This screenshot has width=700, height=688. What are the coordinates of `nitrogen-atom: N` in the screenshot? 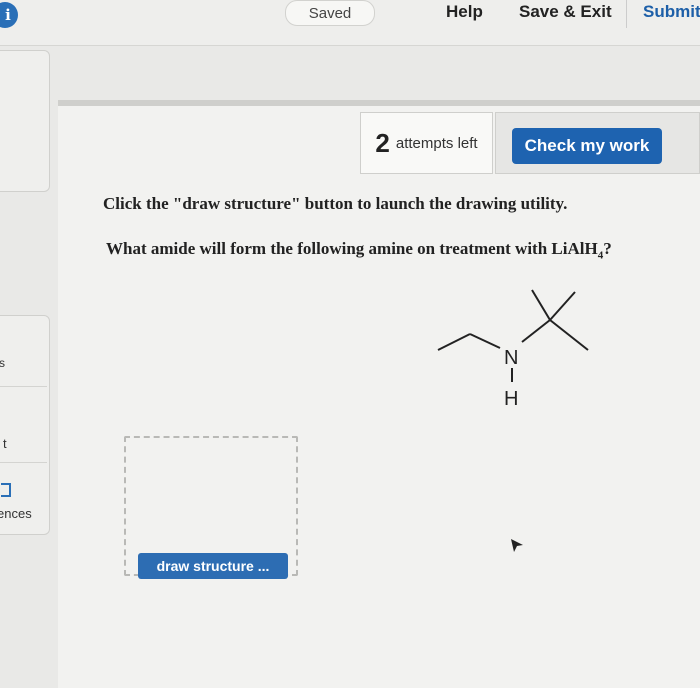 It's located at (511, 358).